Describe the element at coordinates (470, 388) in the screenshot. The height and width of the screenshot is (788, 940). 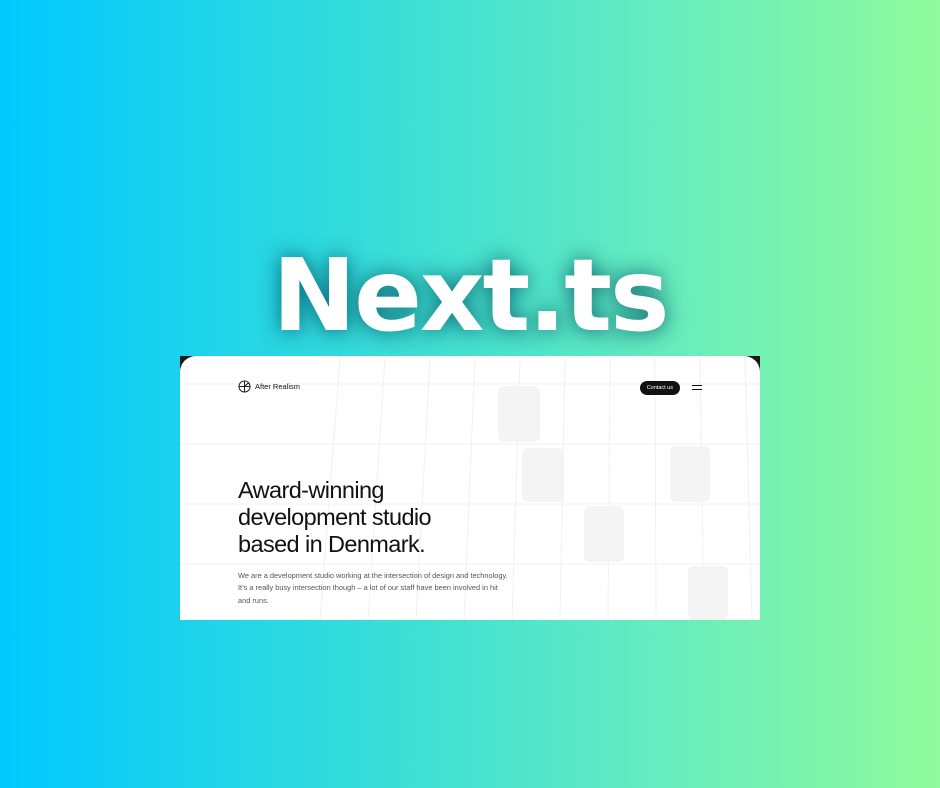
I see `site-header: After Realism Contact us` at that location.